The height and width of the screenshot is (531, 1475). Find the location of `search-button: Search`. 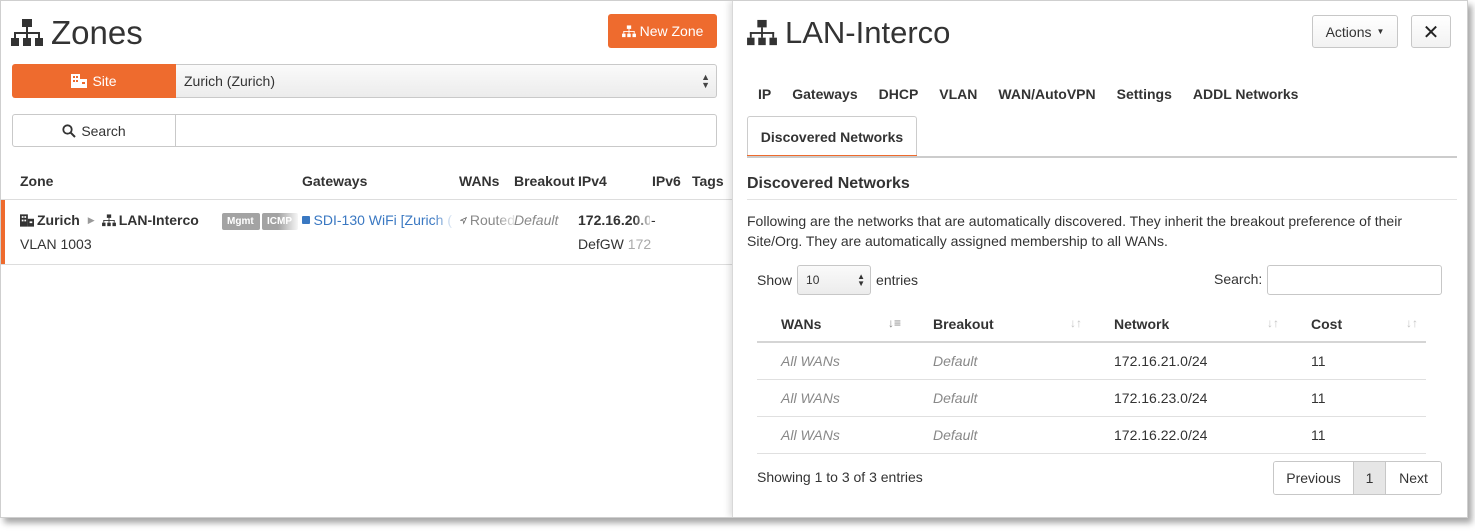

search-button: Search is located at coordinates (94, 130).